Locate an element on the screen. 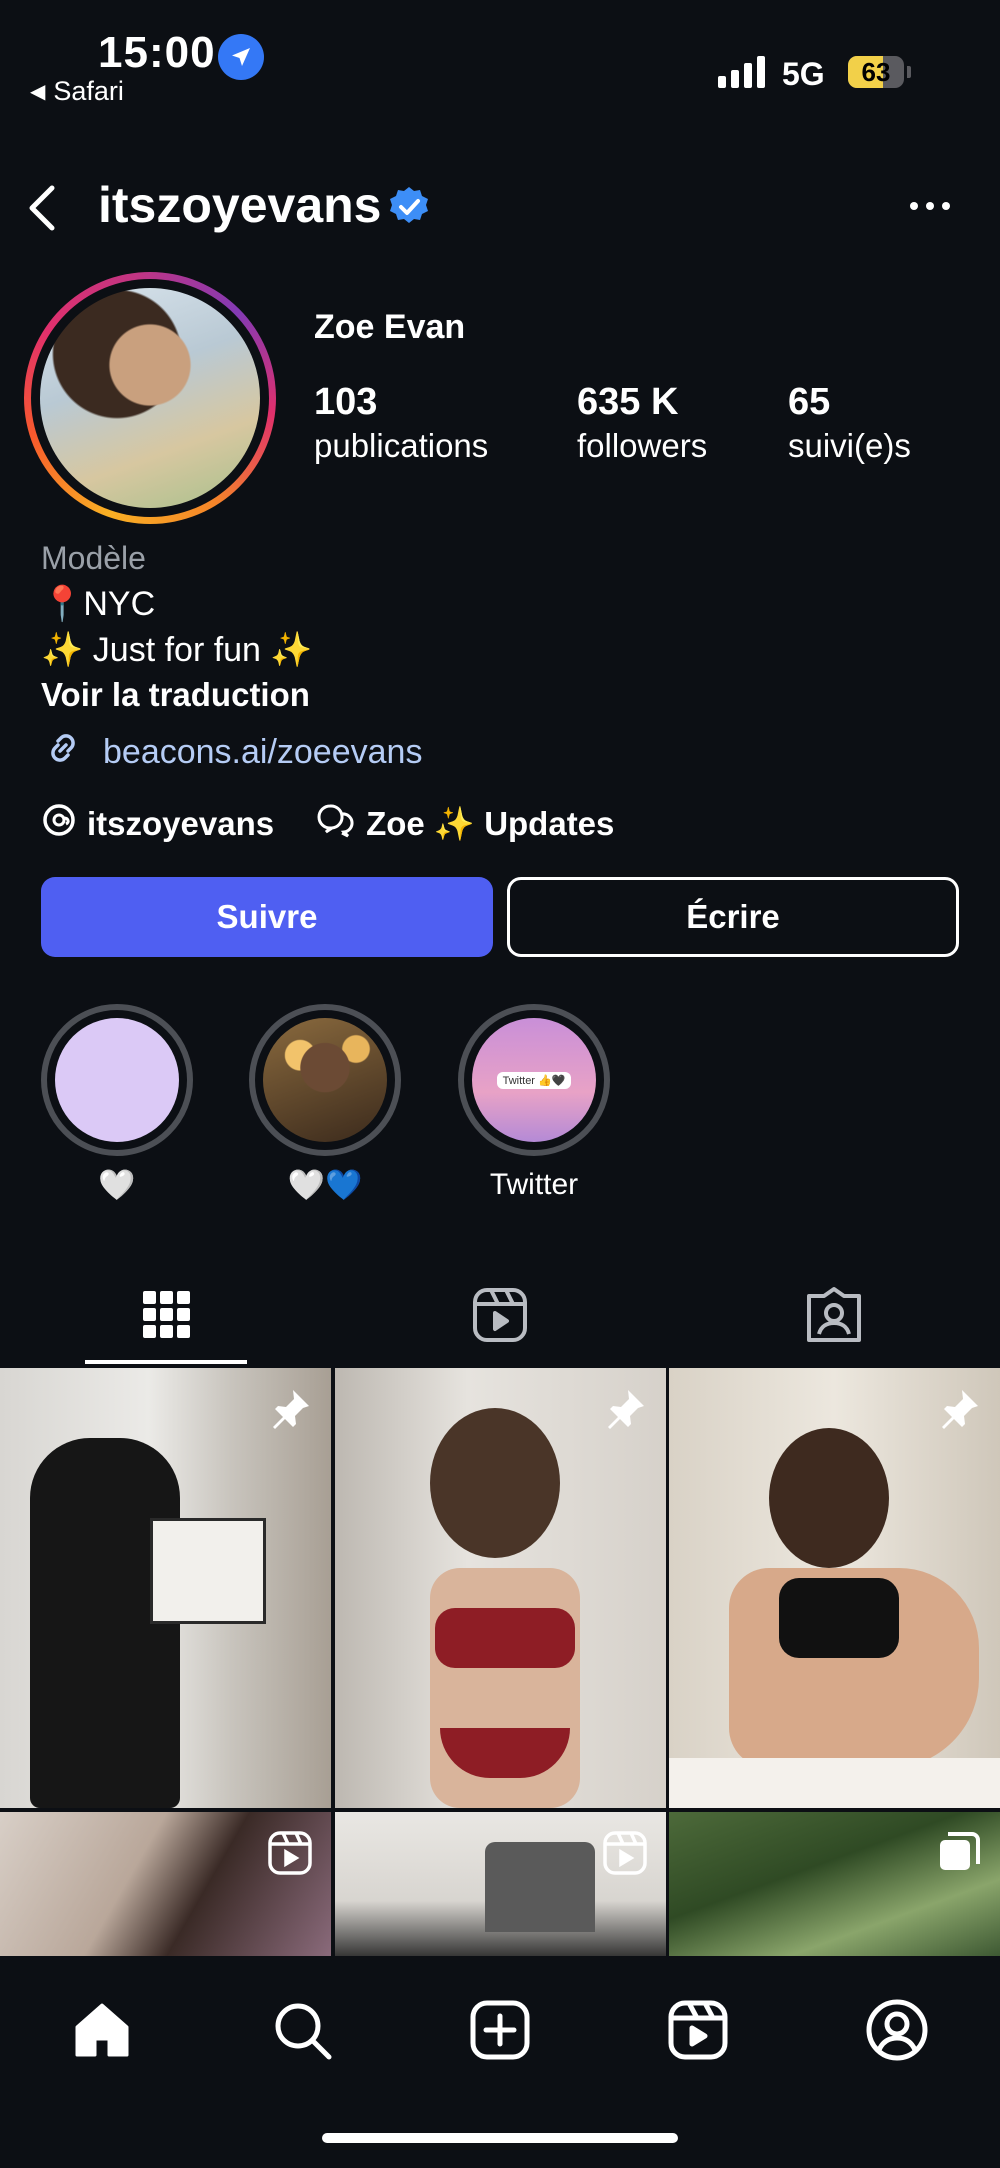 This screenshot has height=2168, width=1000. verified-badge-icon is located at coordinates (409, 207).